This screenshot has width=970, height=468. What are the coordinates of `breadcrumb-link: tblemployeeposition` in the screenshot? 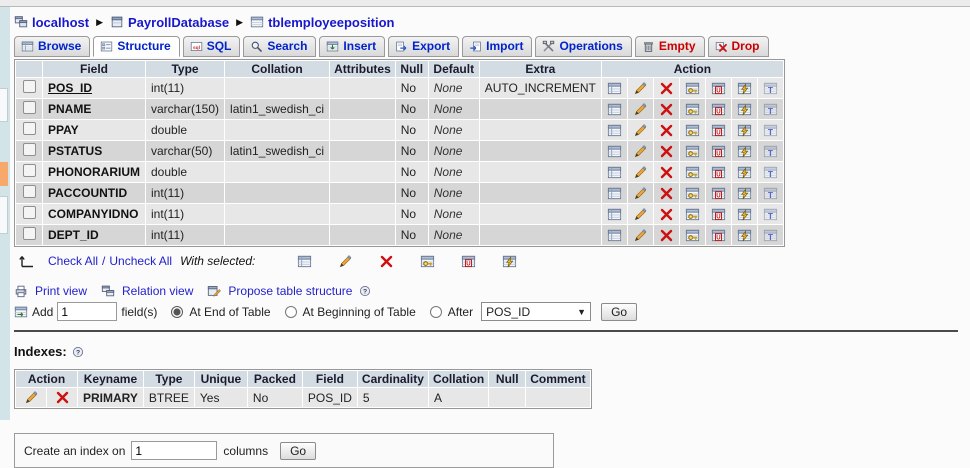 It's located at (331, 22).